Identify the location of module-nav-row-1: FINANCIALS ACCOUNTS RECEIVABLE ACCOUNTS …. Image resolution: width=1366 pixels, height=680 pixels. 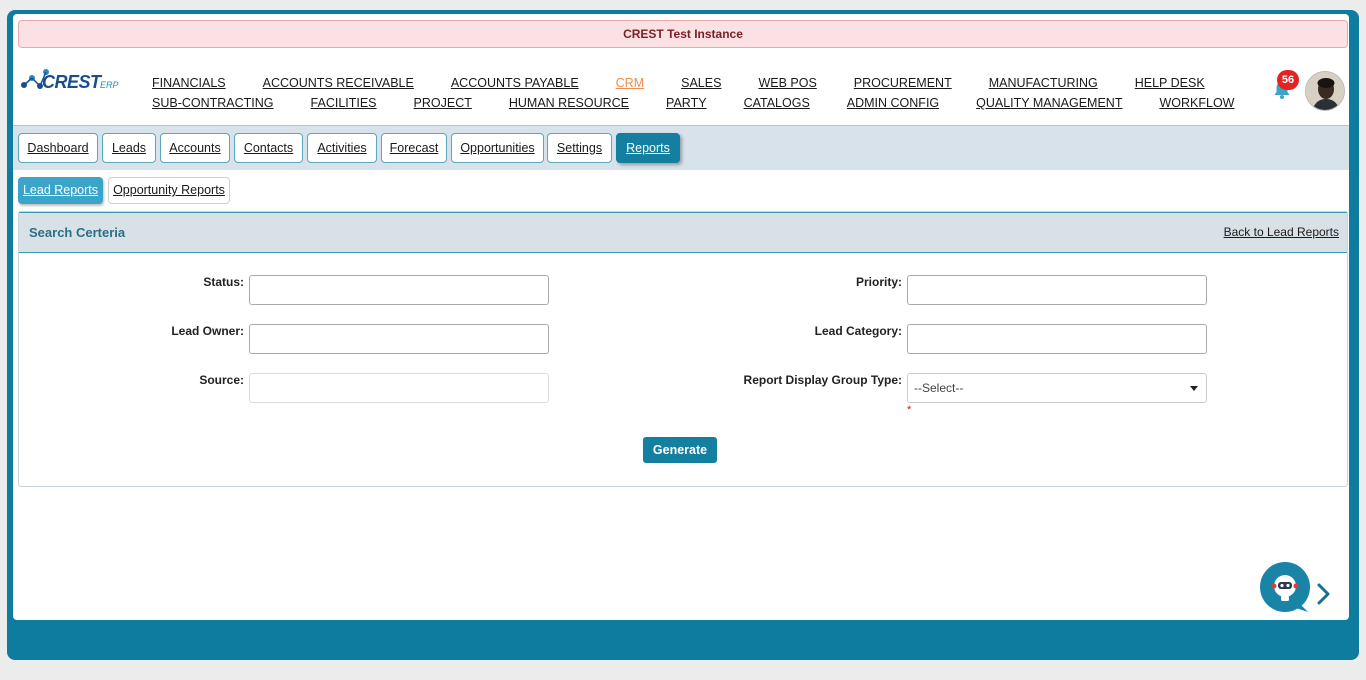
(687, 83).